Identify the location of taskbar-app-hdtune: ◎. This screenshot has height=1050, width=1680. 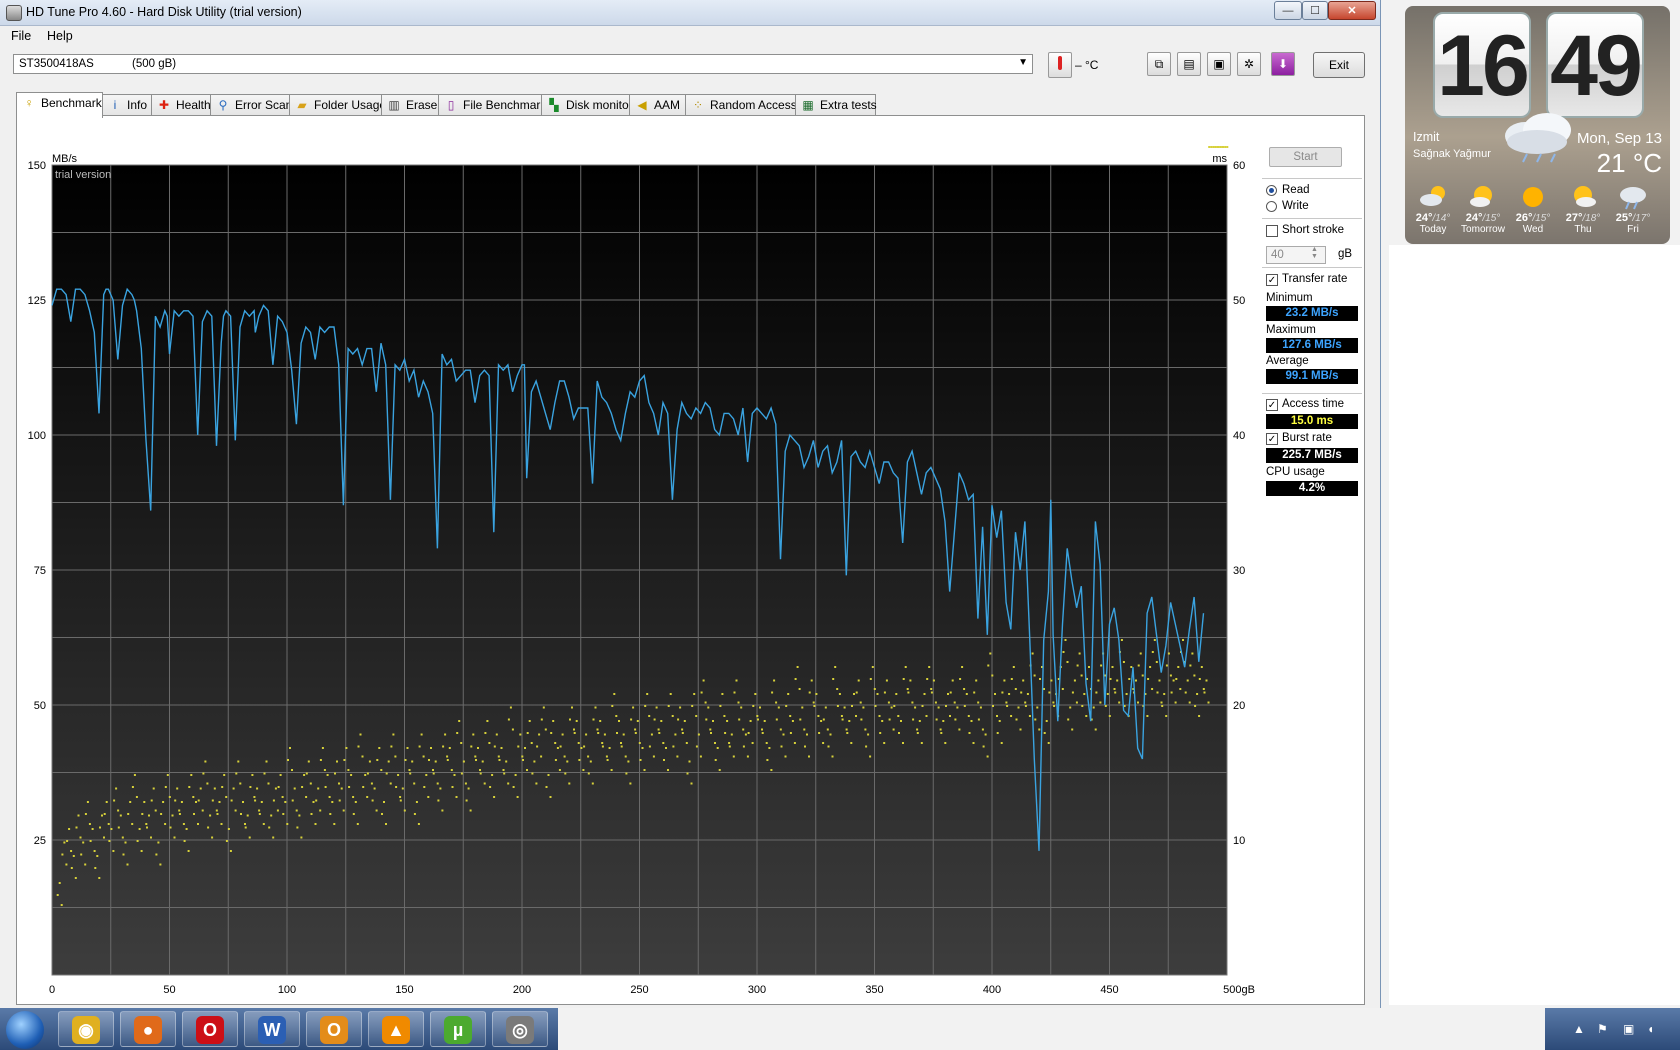
(520, 1029).